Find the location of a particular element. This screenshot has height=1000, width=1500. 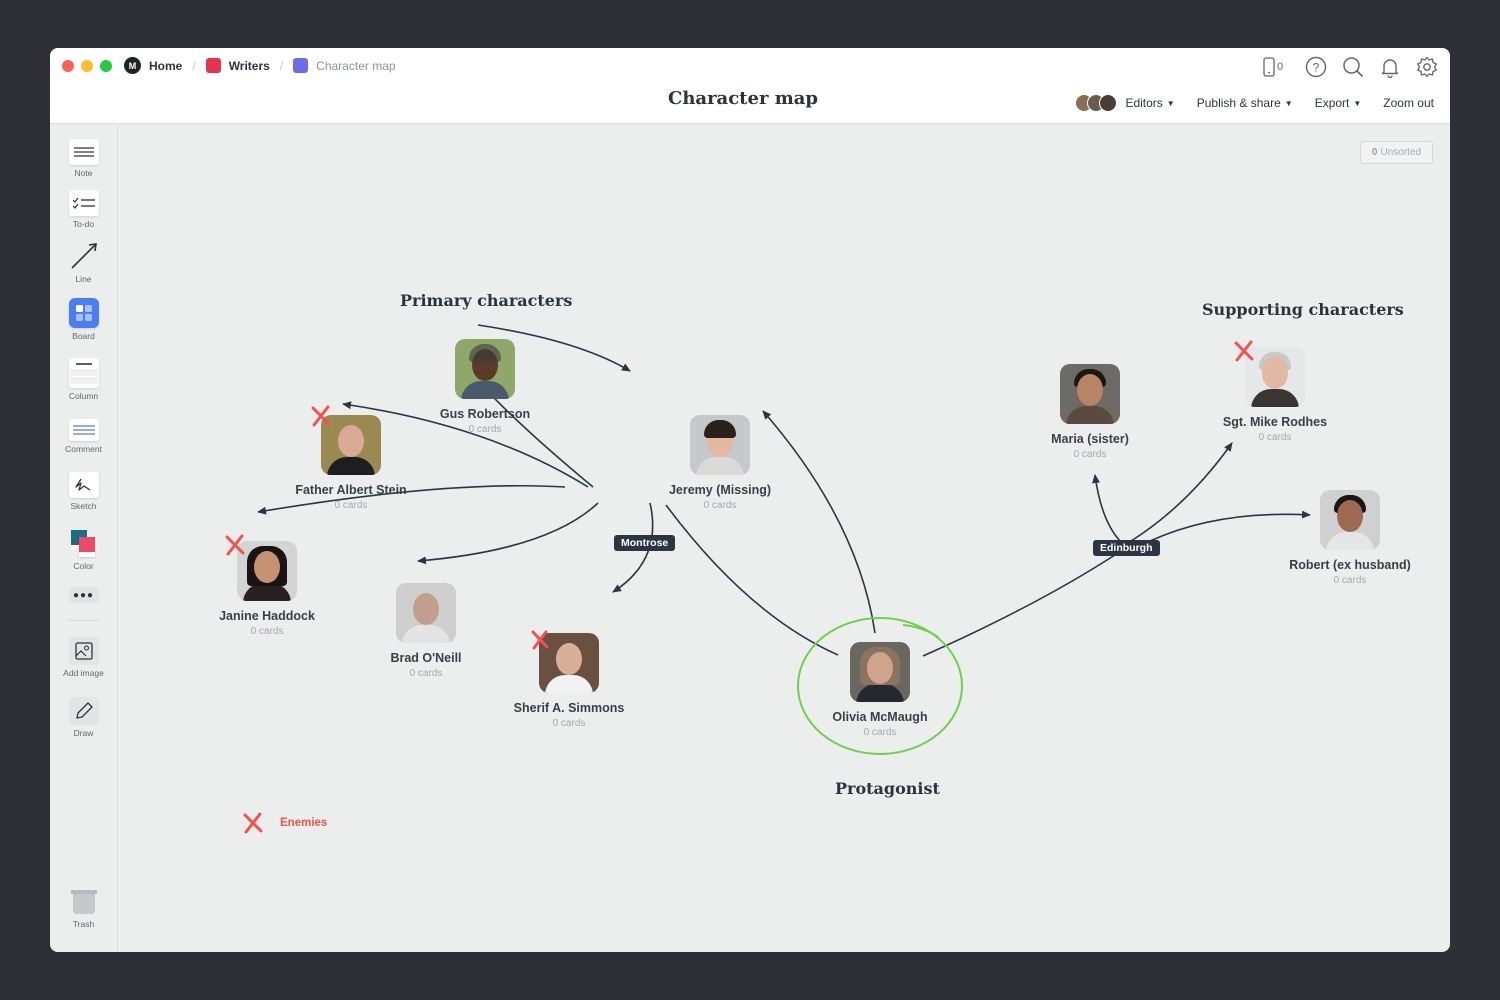

heading-primary-characters: Primary characters is located at coordinates (486, 300).